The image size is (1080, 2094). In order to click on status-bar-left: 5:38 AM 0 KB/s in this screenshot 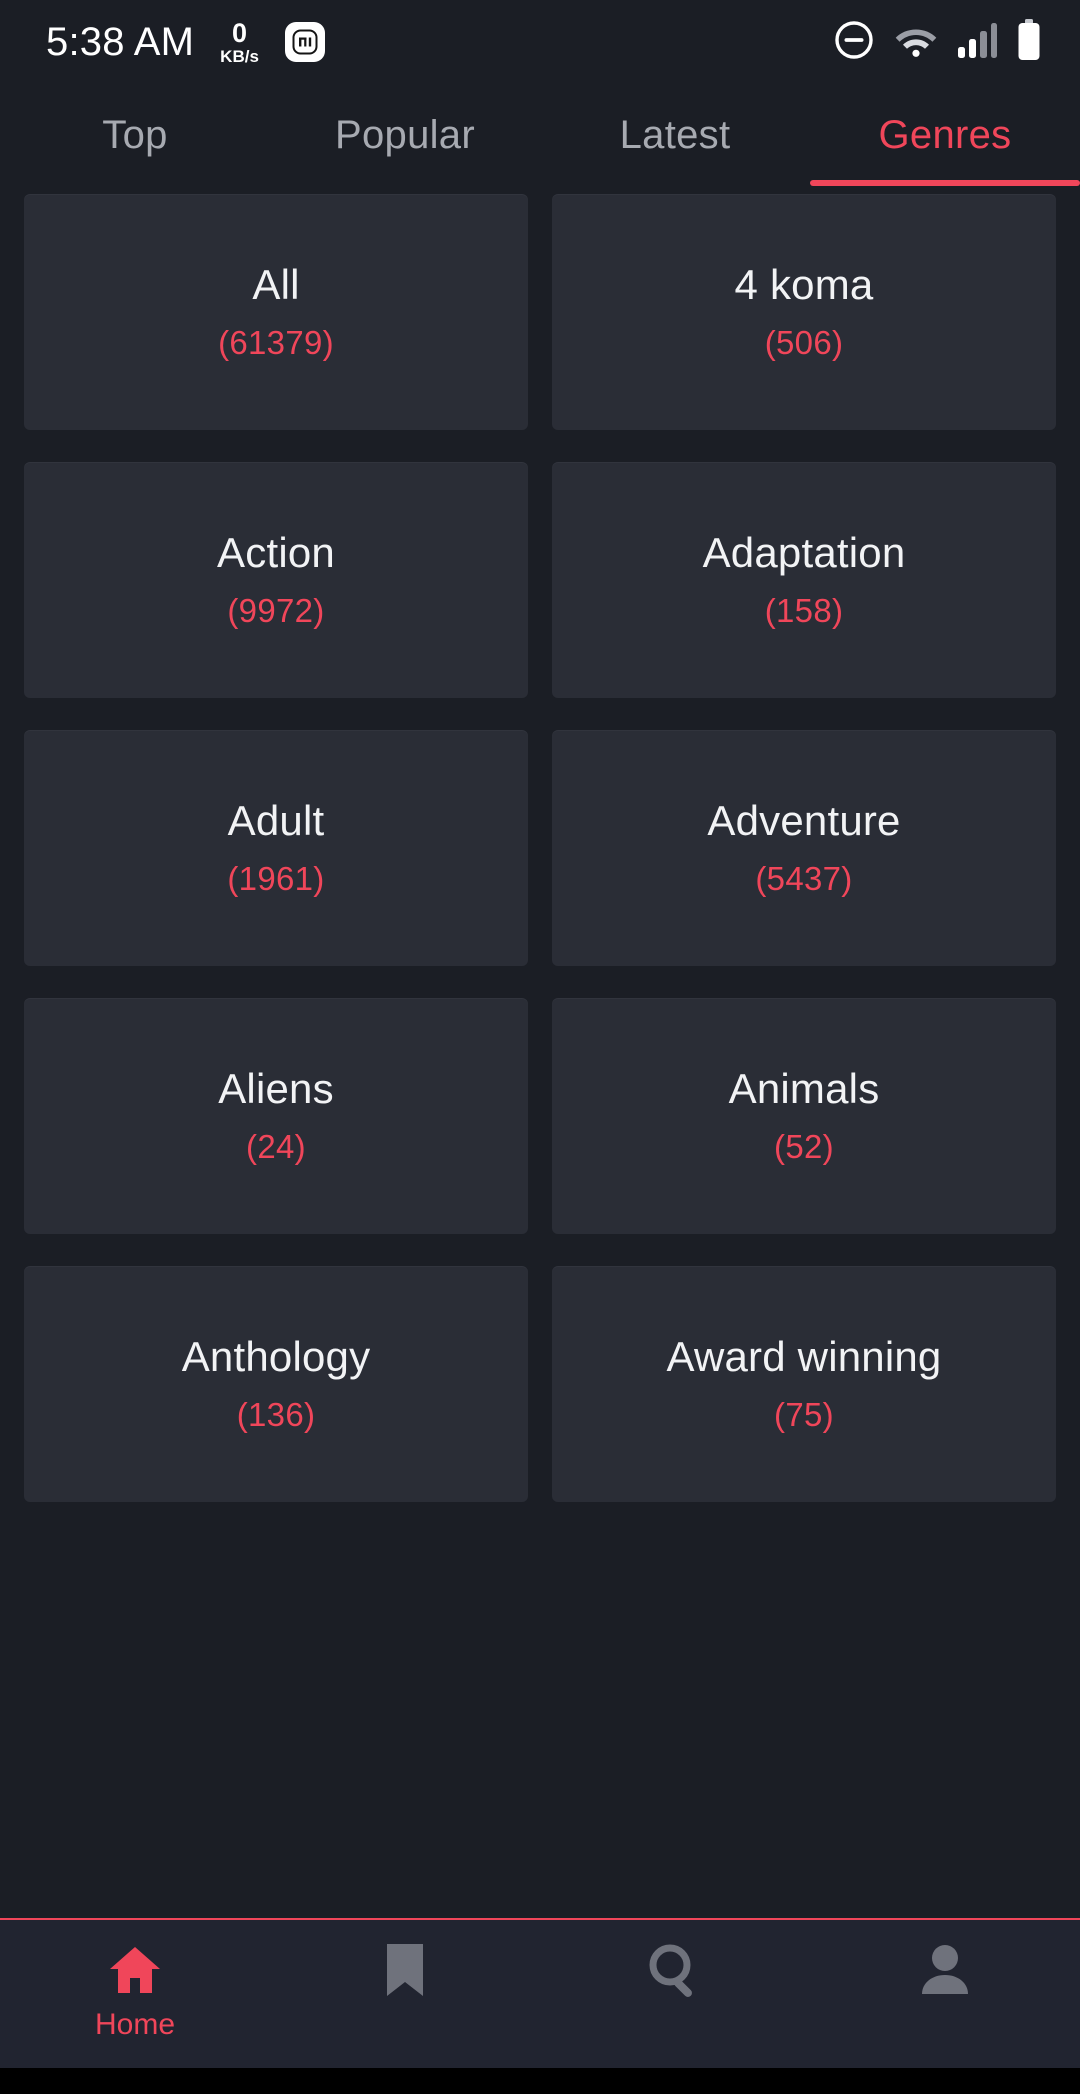, I will do `click(185, 41)`.